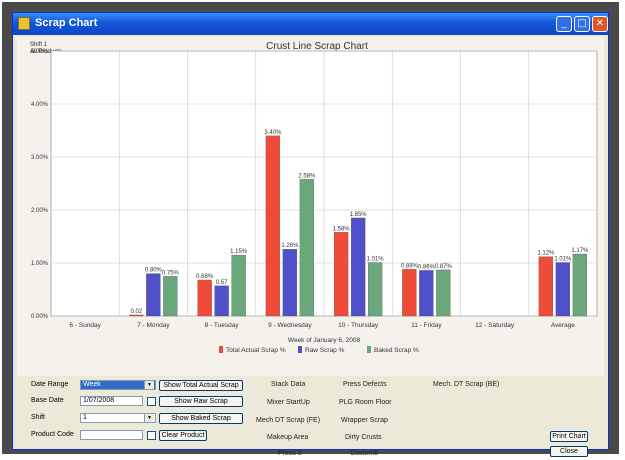  What do you see at coordinates (39, 45) in the screenshot?
I see `shift-text: Shift 1` at bounding box center [39, 45].